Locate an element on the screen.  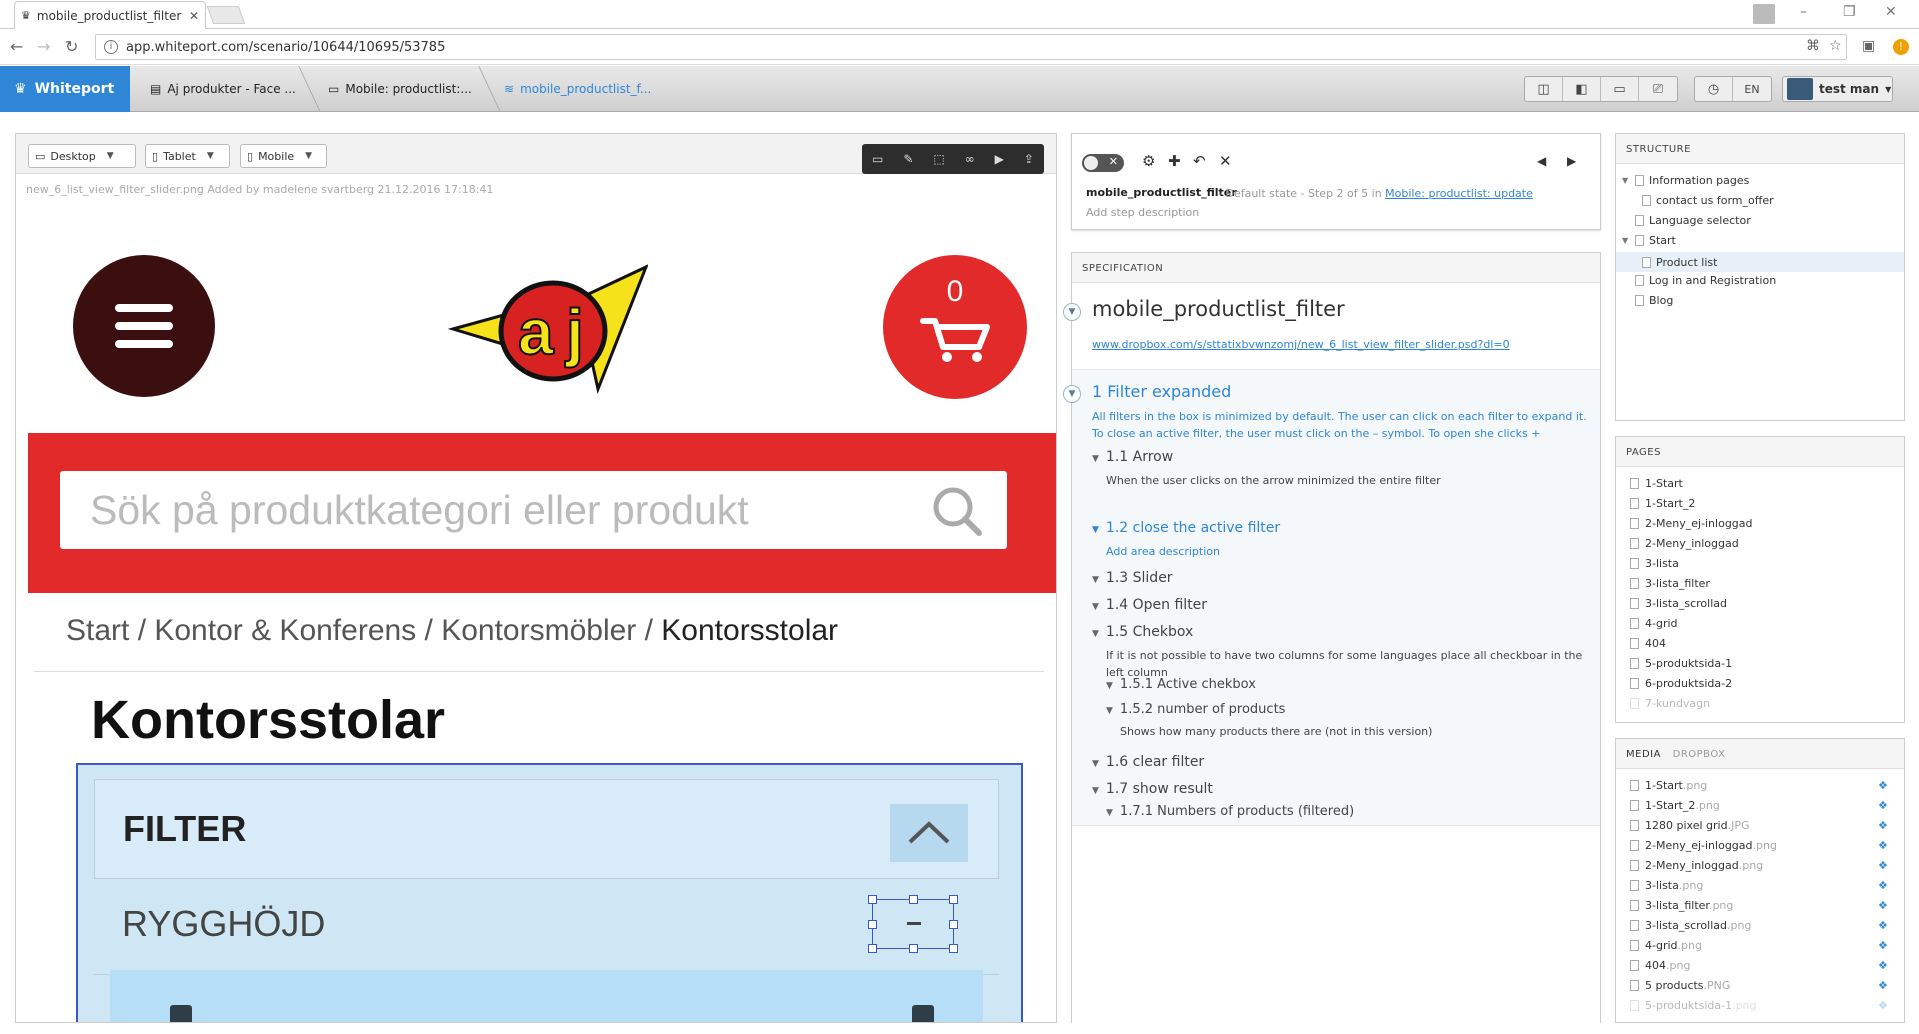
spec-item-1-6: ▼ 1.6 clear filter is located at coordinates (1148, 762).